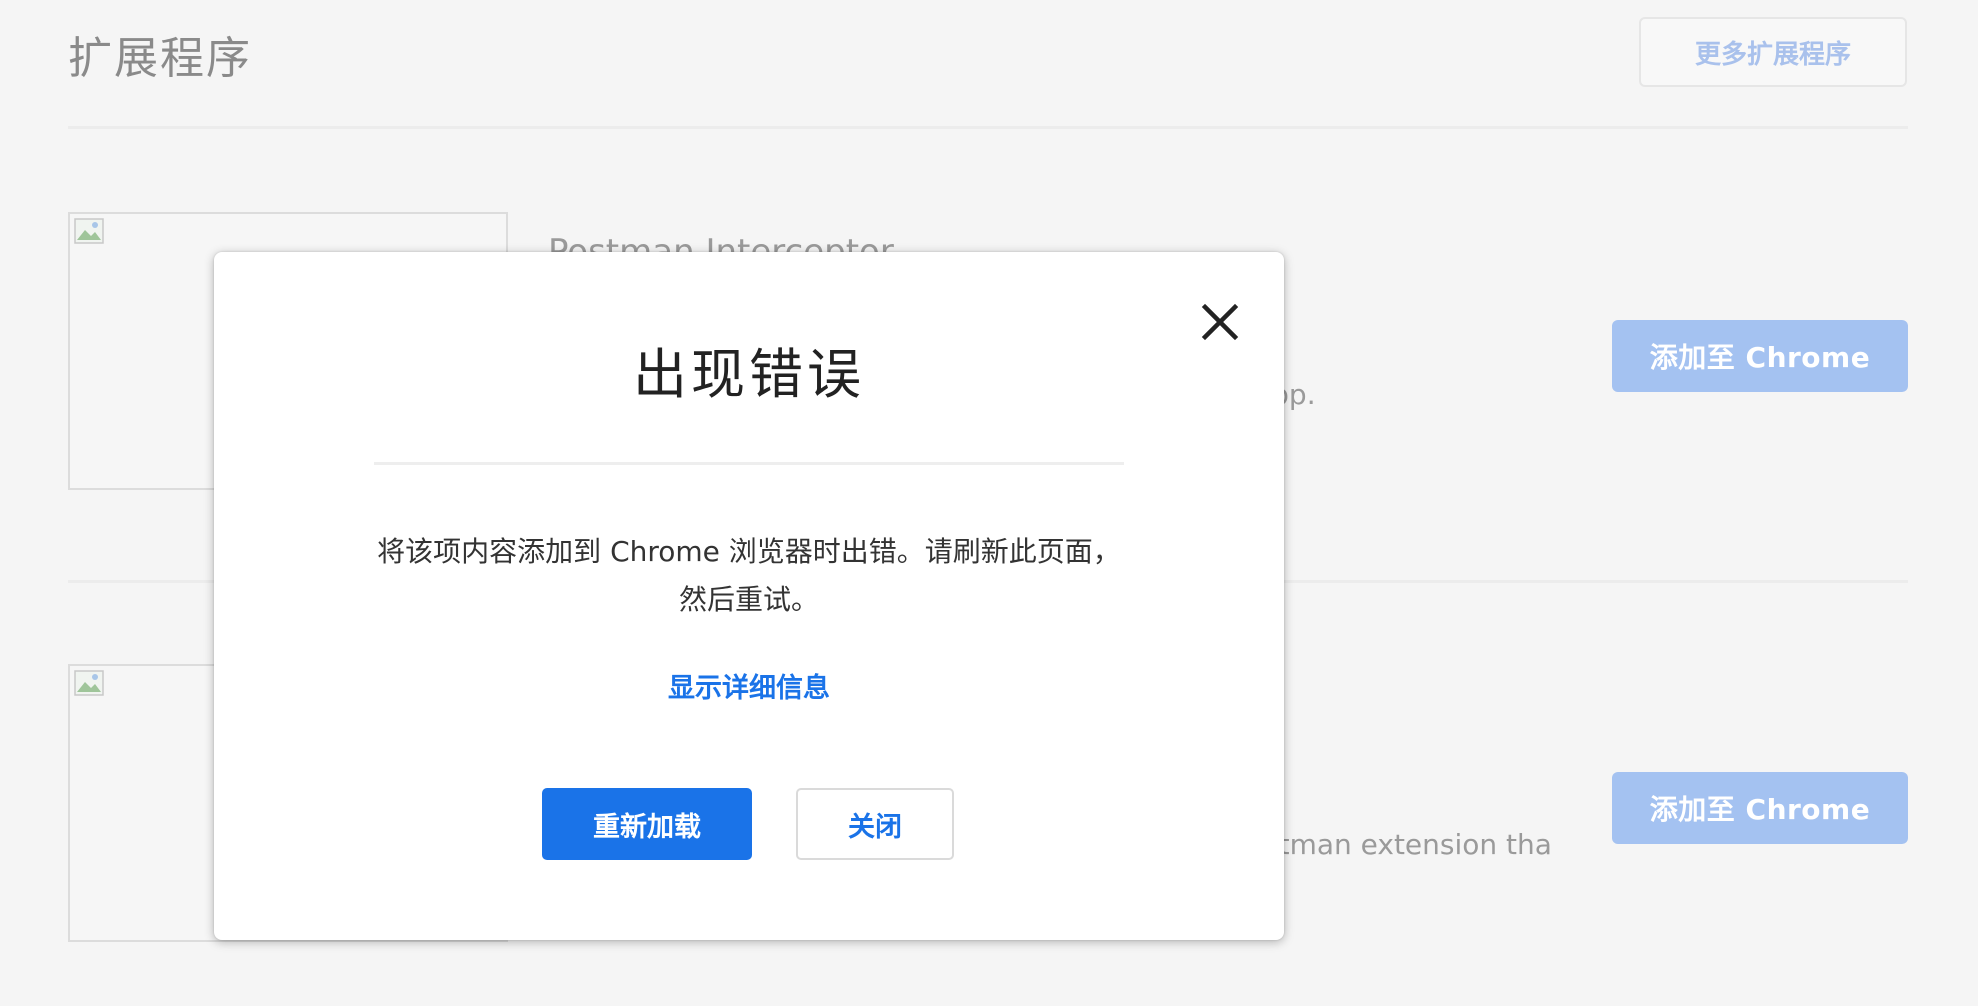 The width and height of the screenshot is (1978, 1006). I want to click on dialog-title: 出现错误, so click(749, 374).